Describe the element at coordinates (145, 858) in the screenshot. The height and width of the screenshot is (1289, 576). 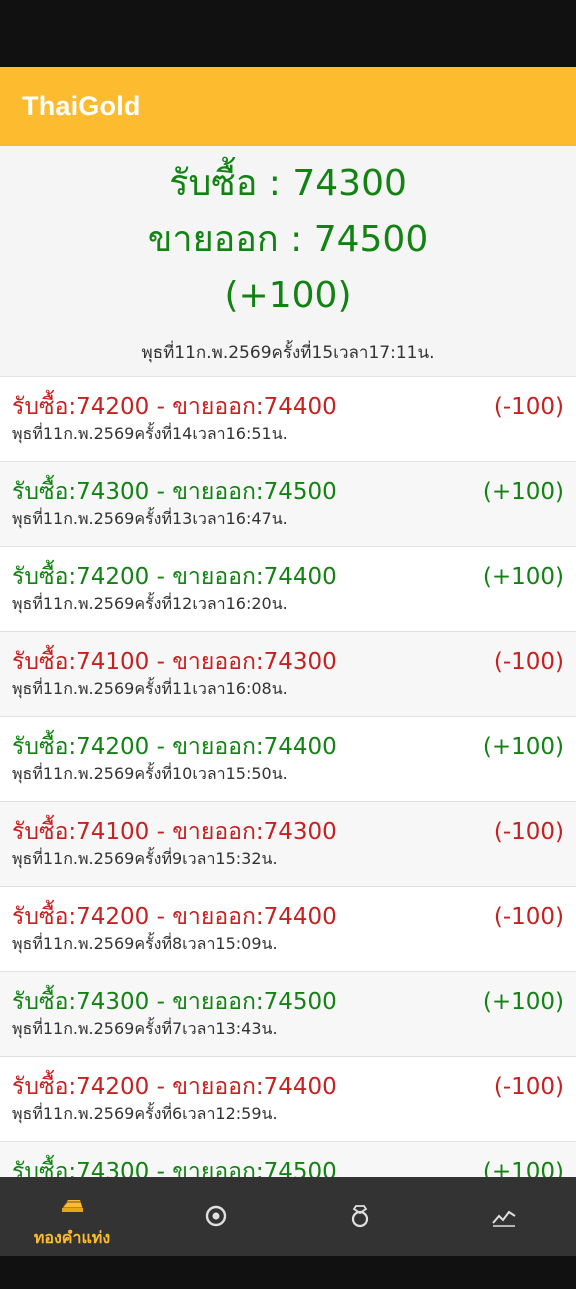
I see `row-timestamp: พุธที่11ก.พ.2569ครั้งที่9เวลา15:32น.` at that location.